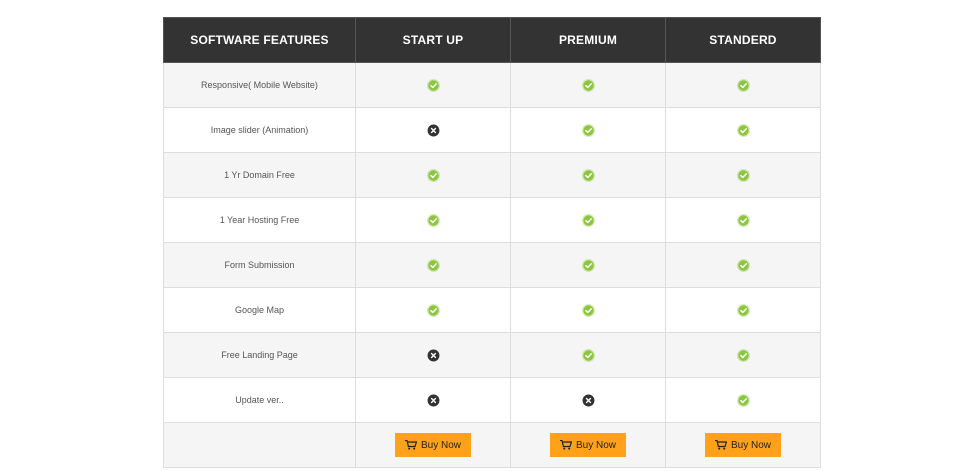 The image size is (980, 471). Describe the element at coordinates (259, 310) in the screenshot. I see `feature-name: Google Map` at that location.